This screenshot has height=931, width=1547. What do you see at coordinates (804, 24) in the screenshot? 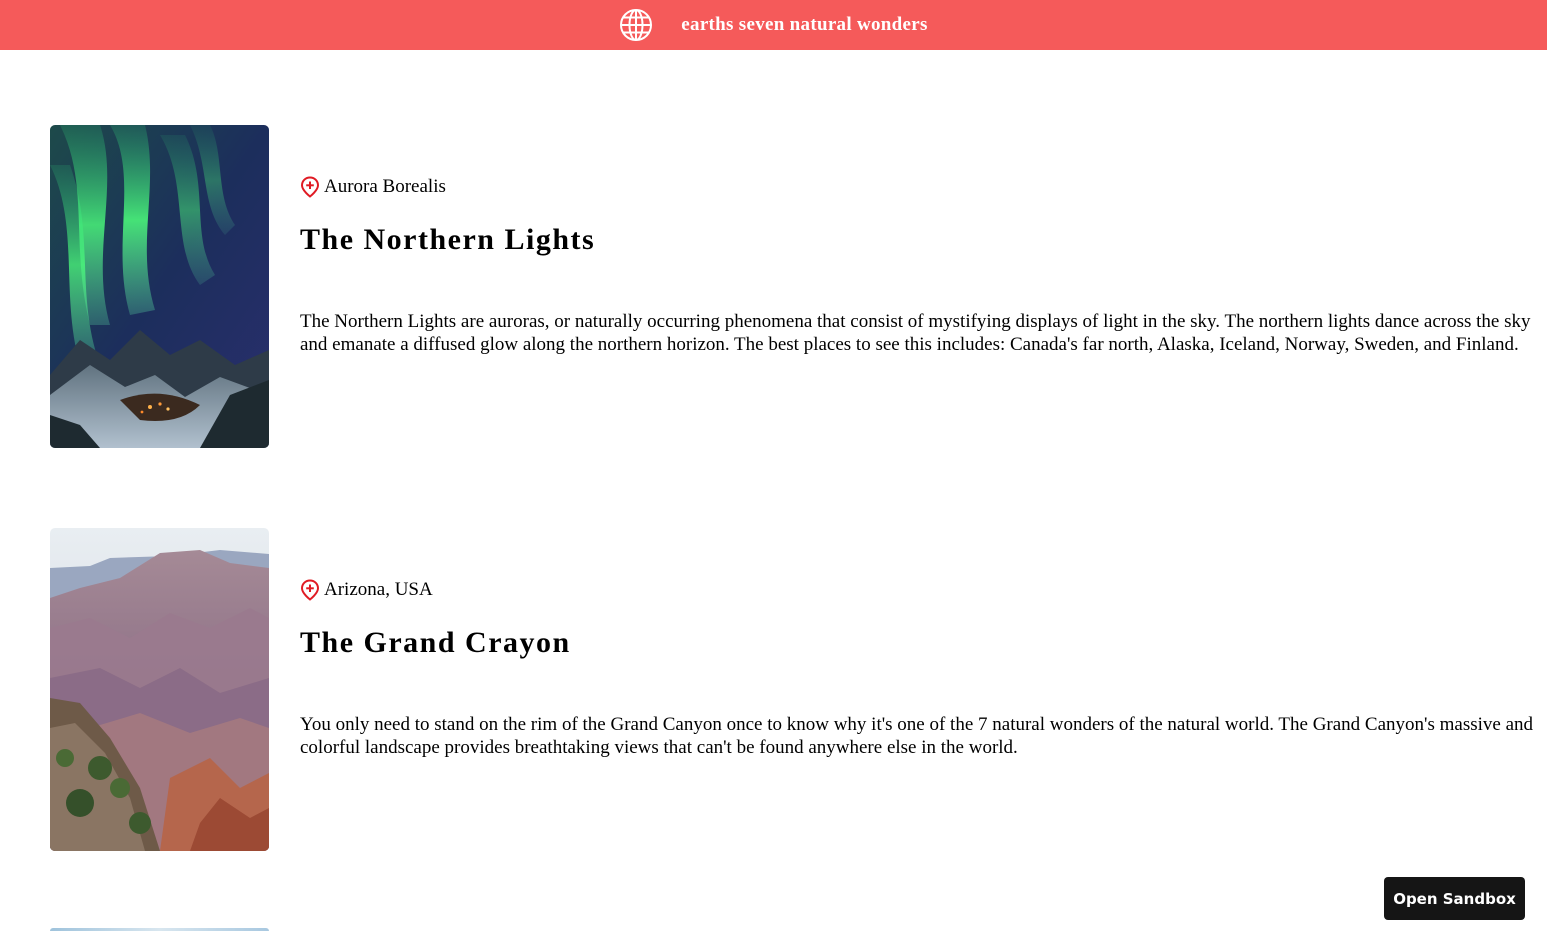
I see `site-title: earths seven natural wonders` at bounding box center [804, 24].